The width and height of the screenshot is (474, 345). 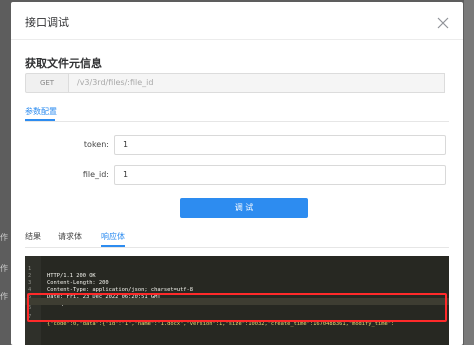 What do you see at coordinates (95, 174) in the screenshot?
I see `file-id-label: file_id:` at bounding box center [95, 174].